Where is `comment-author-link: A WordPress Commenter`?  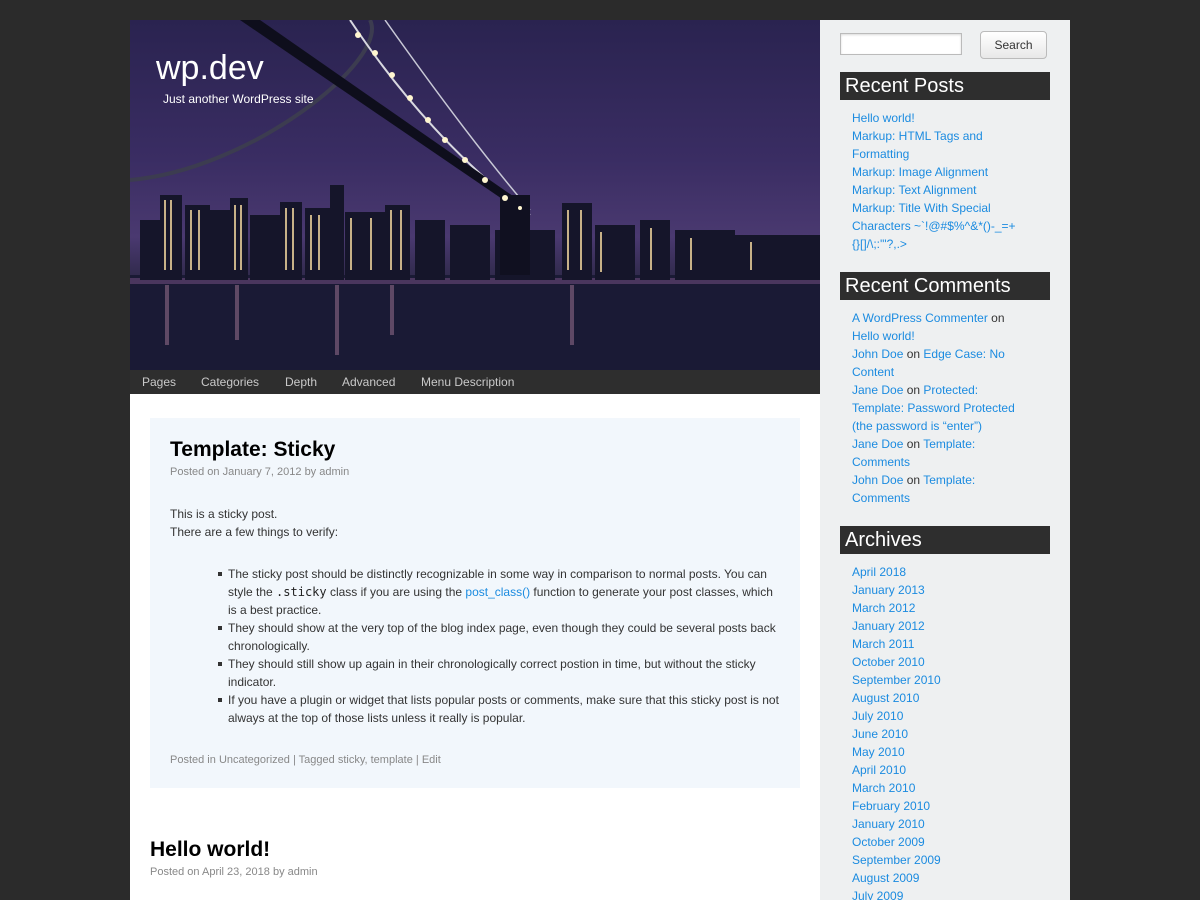 comment-author-link: A WordPress Commenter is located at coordinates (920, 318).